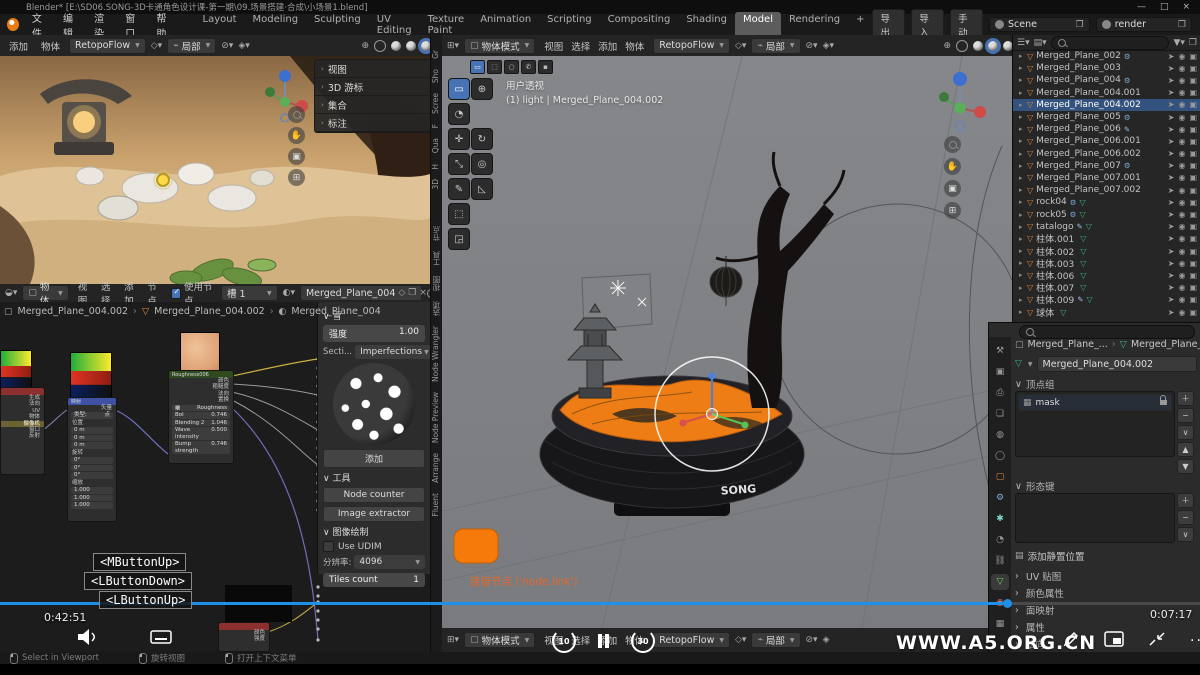 The height and width of the screenshot is (675, 1200). I want to click on rest-position-row: ▤ 添加静置位置, so click(1106, 556).